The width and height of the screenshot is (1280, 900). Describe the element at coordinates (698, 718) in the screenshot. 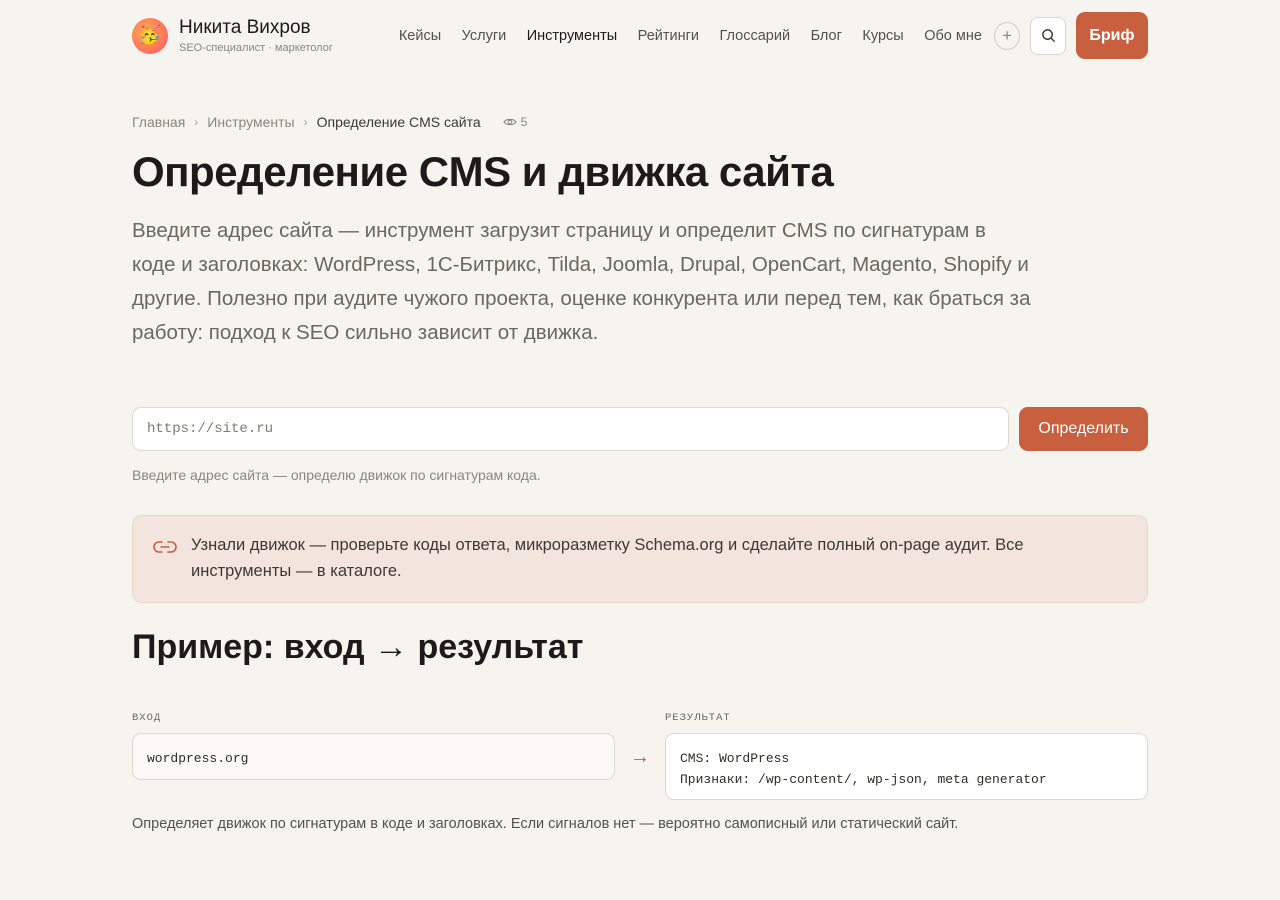

I see `output-label: РЕЗУЛЬТАТ` at that location.